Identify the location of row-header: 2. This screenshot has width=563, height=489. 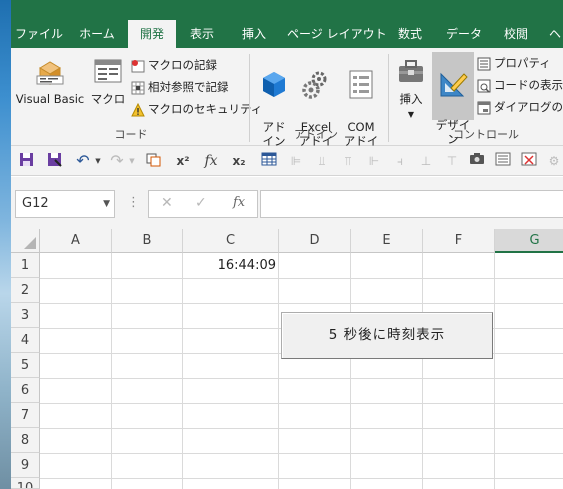
(25, 290).